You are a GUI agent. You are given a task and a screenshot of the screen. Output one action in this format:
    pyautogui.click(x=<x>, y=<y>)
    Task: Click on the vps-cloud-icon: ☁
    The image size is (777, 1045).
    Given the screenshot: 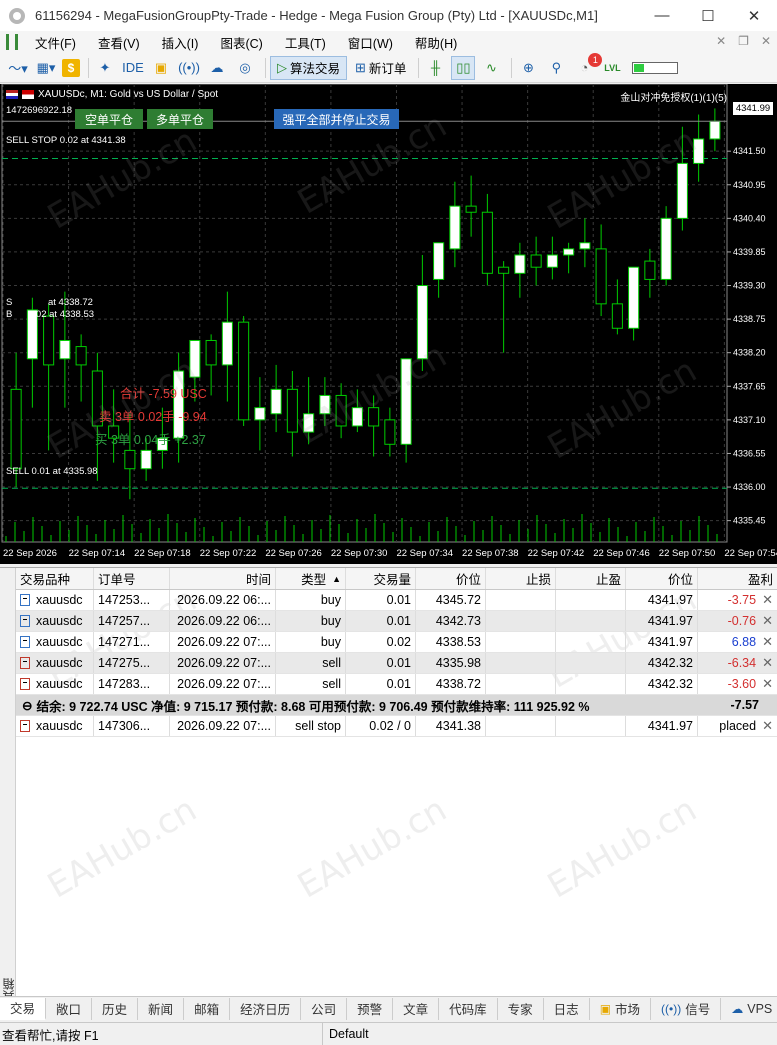 What is the action you would take?
    pyautogui.click(x=217, y=68)
    